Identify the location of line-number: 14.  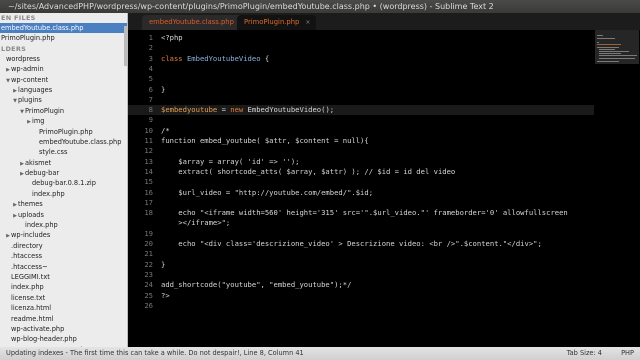
(148, 171).